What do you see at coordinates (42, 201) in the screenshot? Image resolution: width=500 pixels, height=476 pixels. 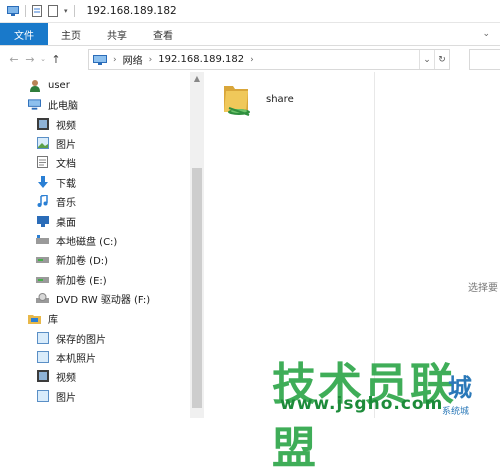 I see `music-note-icon` at bounding box center [42, 201].